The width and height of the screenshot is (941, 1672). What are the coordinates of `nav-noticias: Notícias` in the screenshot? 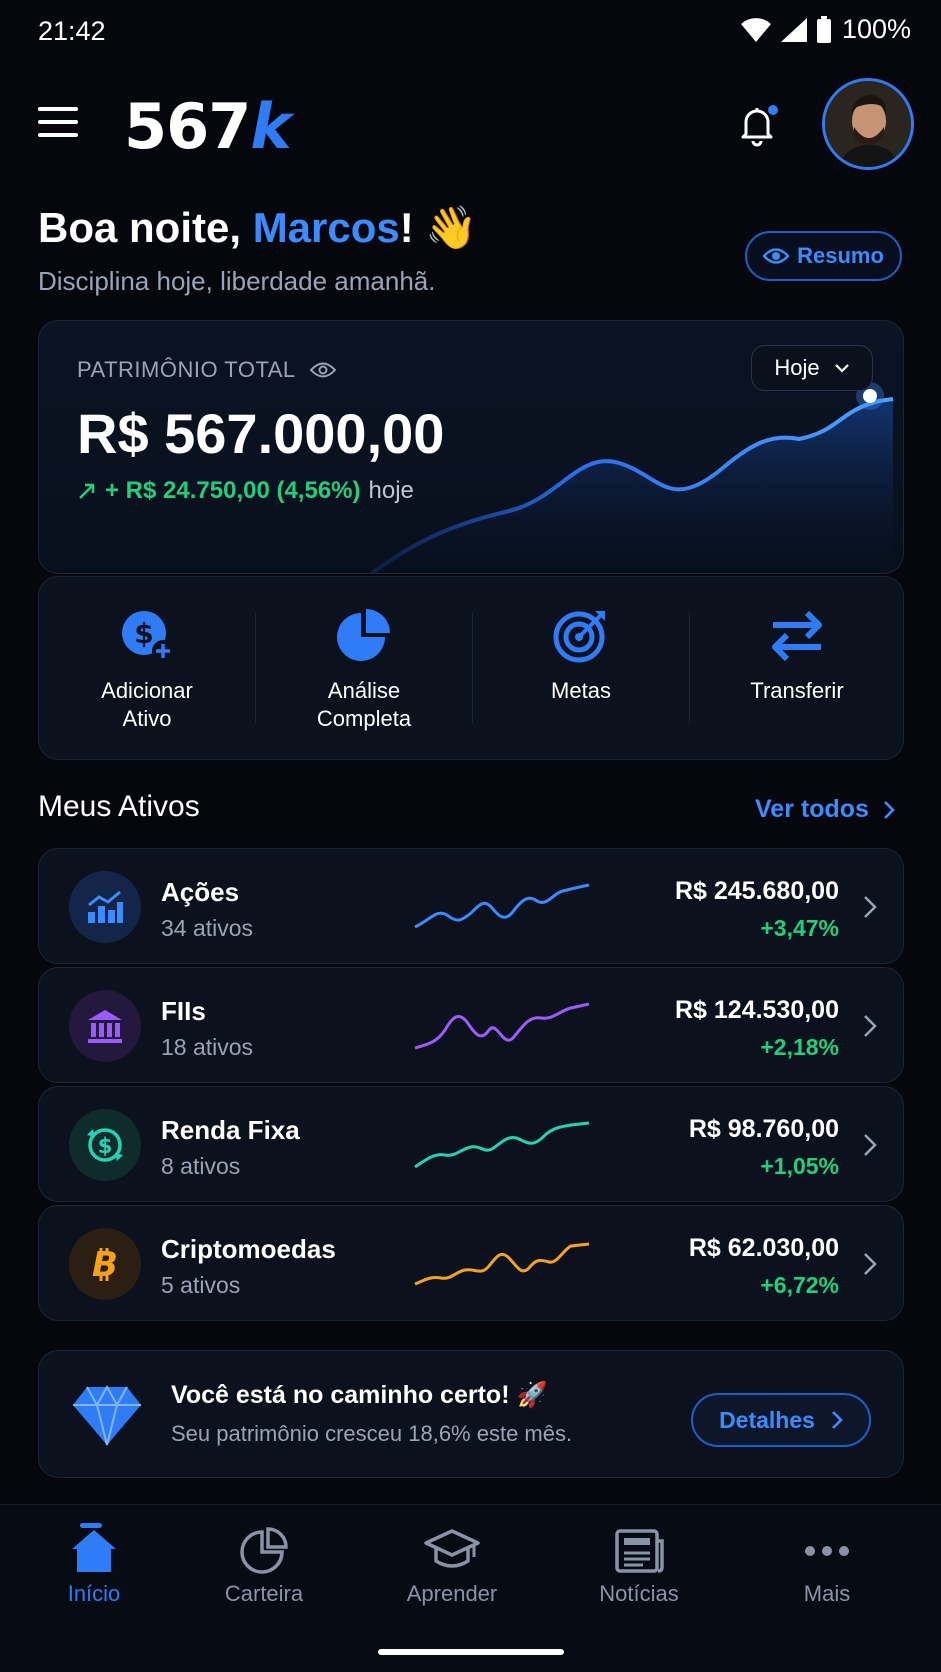 It's located at (639, 1567).